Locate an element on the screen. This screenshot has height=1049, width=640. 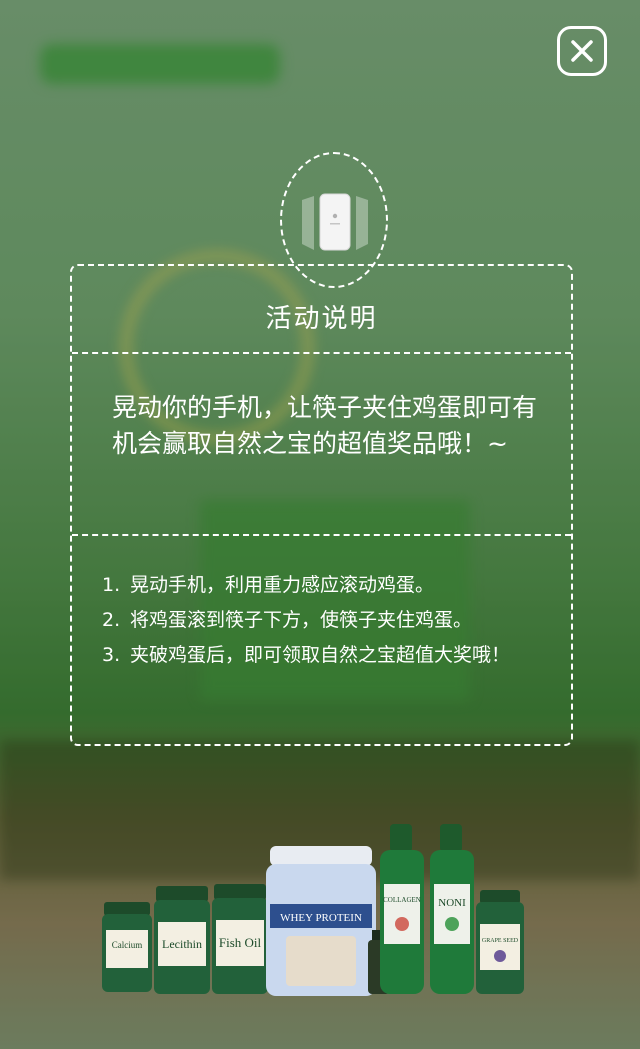
product-label: NONI is located at coordinates (452, 903).